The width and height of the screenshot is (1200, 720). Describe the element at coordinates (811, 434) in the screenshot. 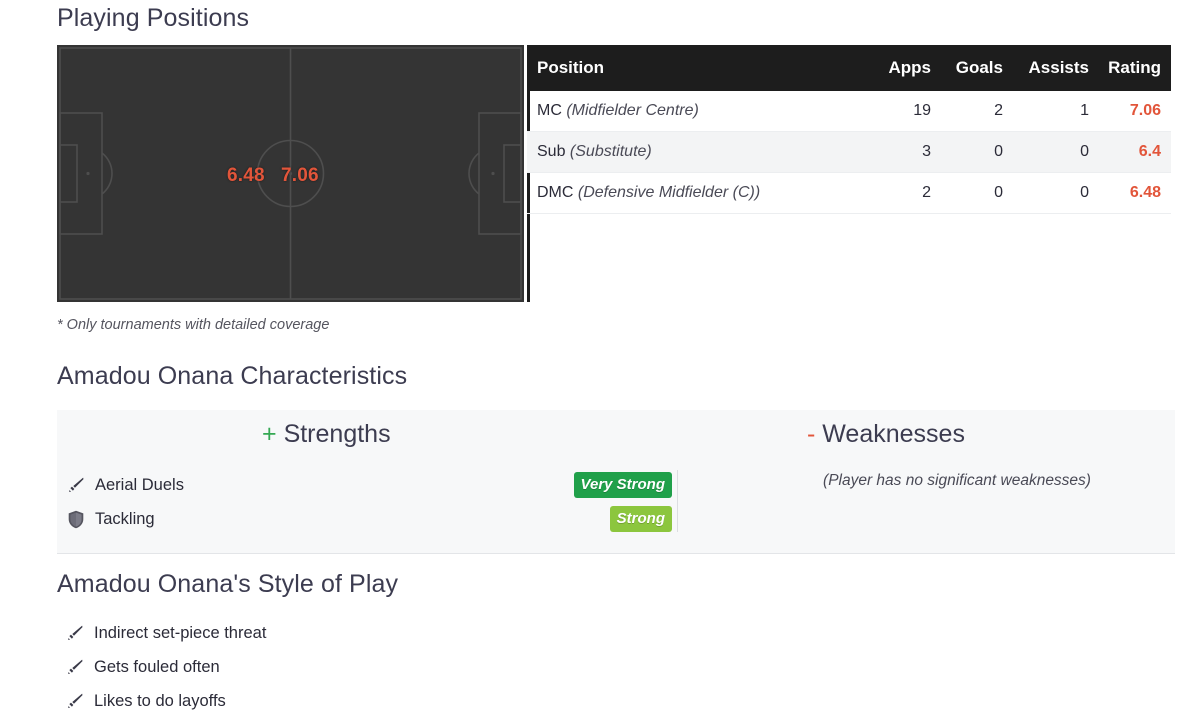

I see `minus-icon: -` at that location.